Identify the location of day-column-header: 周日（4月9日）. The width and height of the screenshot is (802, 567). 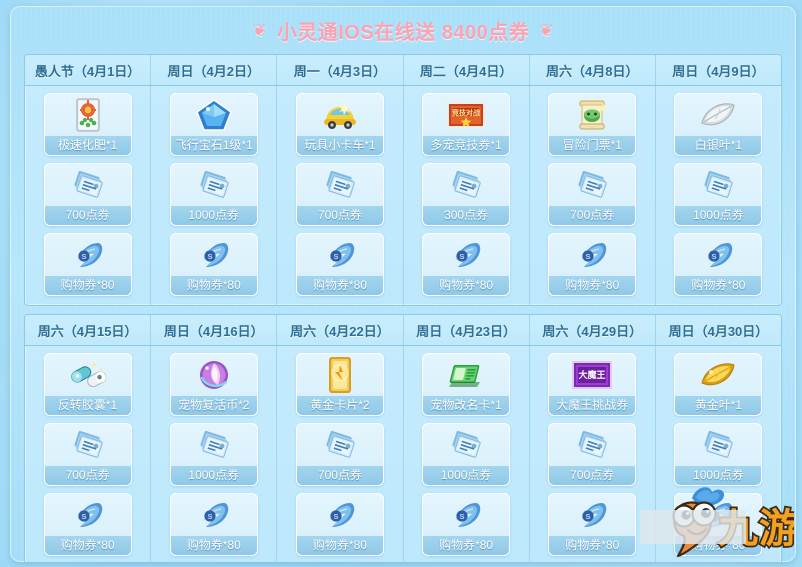
(718, 70).